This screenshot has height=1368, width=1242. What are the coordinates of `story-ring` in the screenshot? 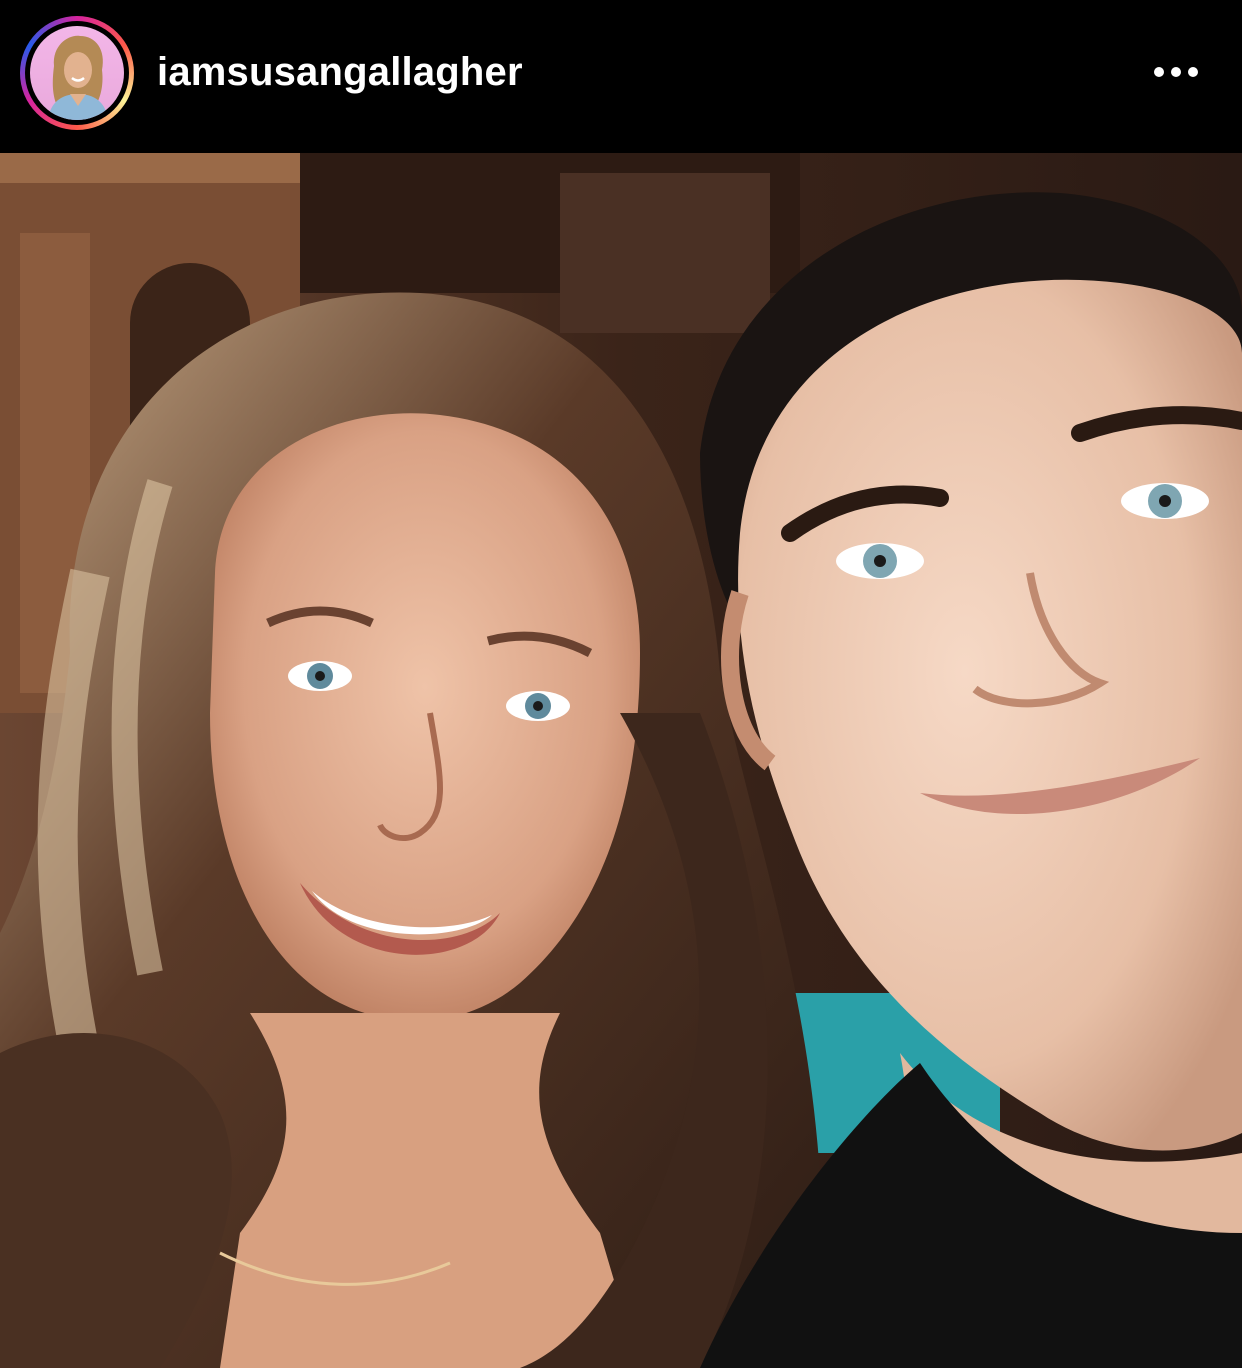 It's located at (77, 73).